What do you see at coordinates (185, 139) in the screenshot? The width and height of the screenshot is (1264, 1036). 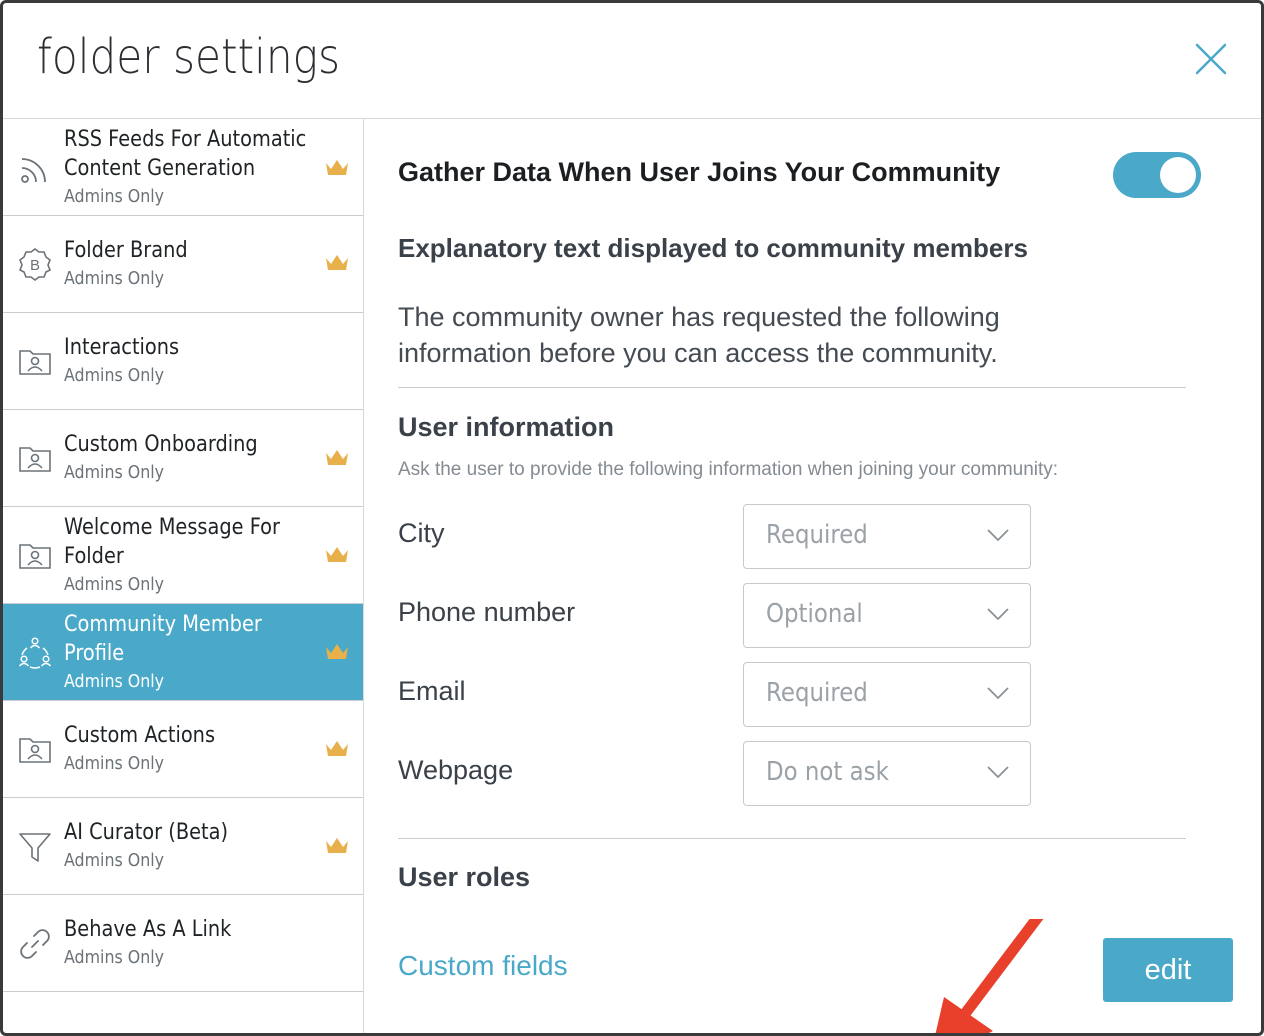 I see `sidebar-item-label: RSS Feeds For Automatic` at bounding box center [185, 139].